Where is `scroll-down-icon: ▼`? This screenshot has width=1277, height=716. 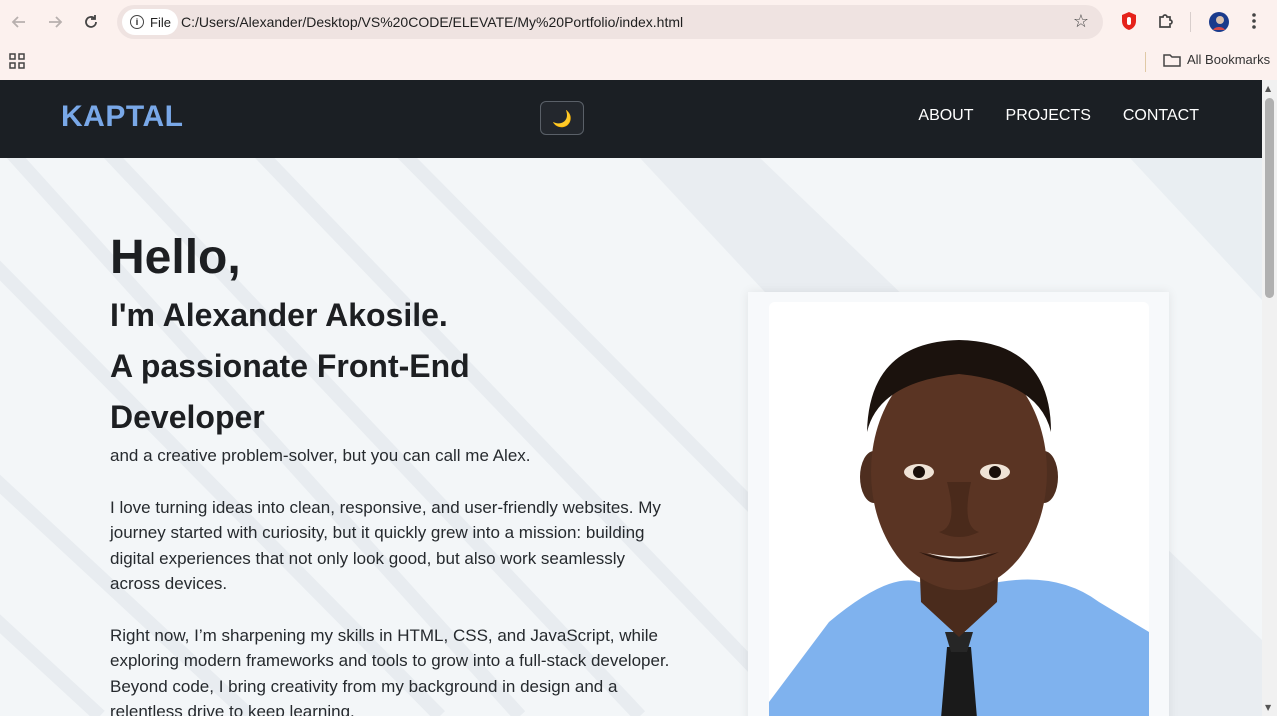 scroll-down-icon: ▼ is located at coordinates (1268, 707).